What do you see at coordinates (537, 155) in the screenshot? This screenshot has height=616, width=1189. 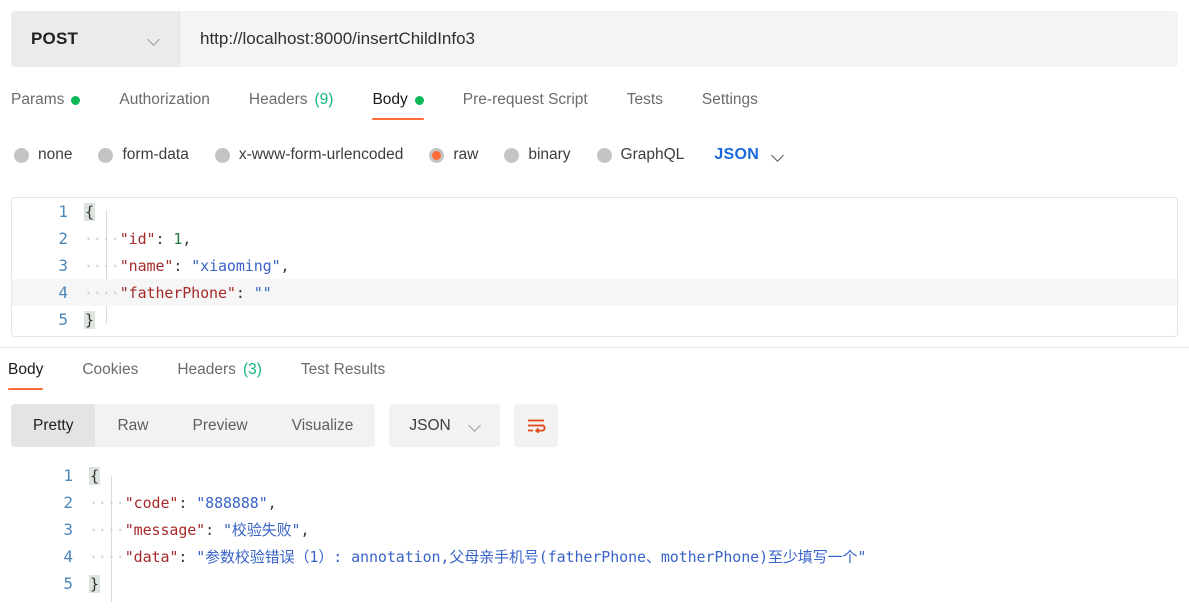 I see `body-type-binary: binary` at bounding box center [537, 155].